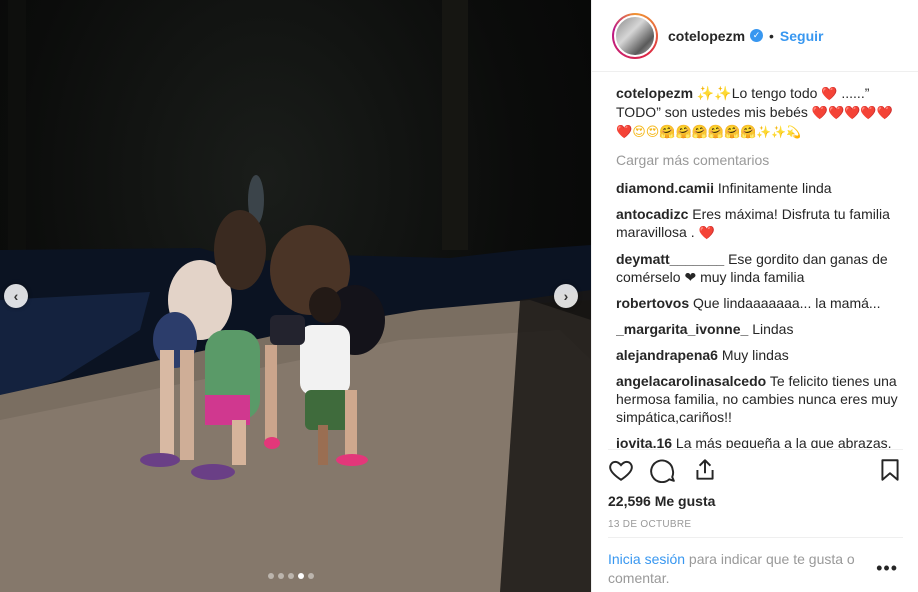  Describe the element at coordinates (649, 524) in the screenshot. I see `post-date: 13 DE OCTUBRE` at that location.